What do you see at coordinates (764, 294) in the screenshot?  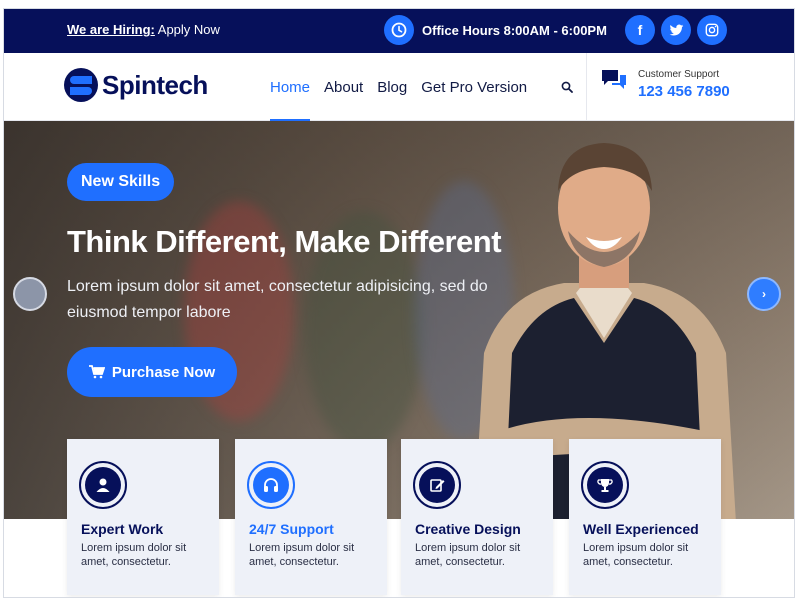 I see `slider-next-button: ›` at bounding box center [764, 294].